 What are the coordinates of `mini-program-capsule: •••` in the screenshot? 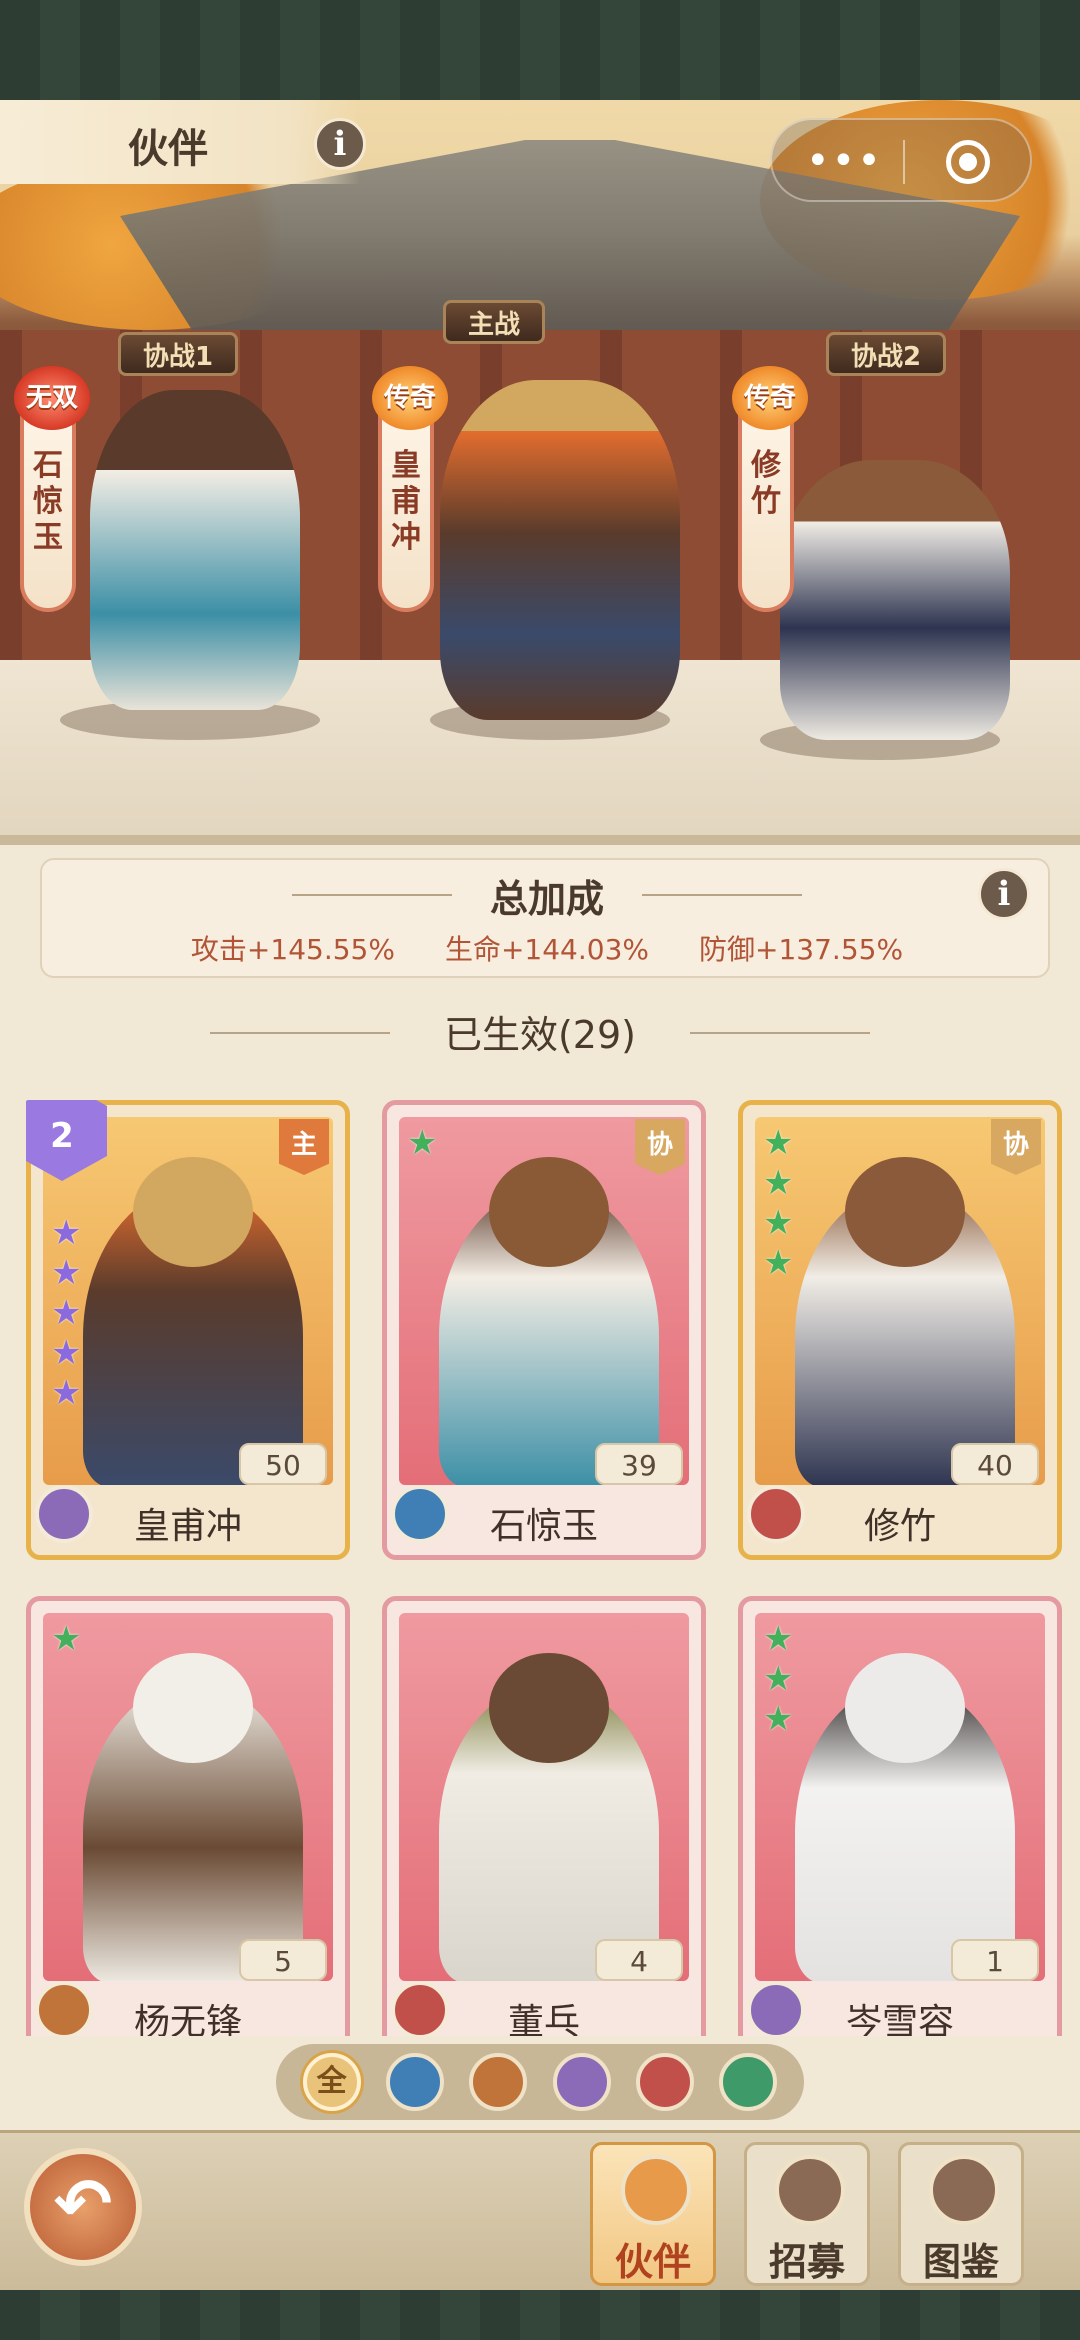 It's located at (901, 160).